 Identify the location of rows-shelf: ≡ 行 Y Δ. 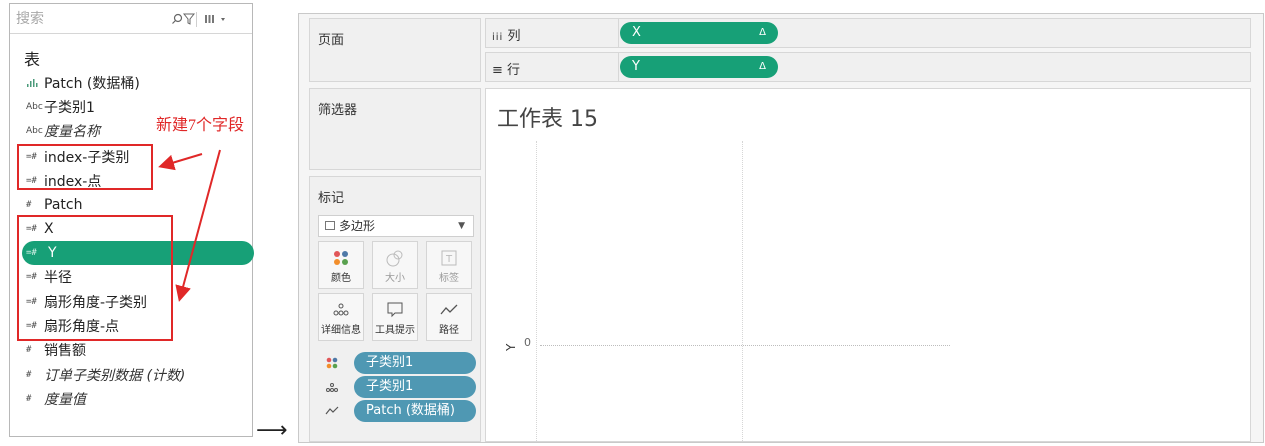
(868, 67).